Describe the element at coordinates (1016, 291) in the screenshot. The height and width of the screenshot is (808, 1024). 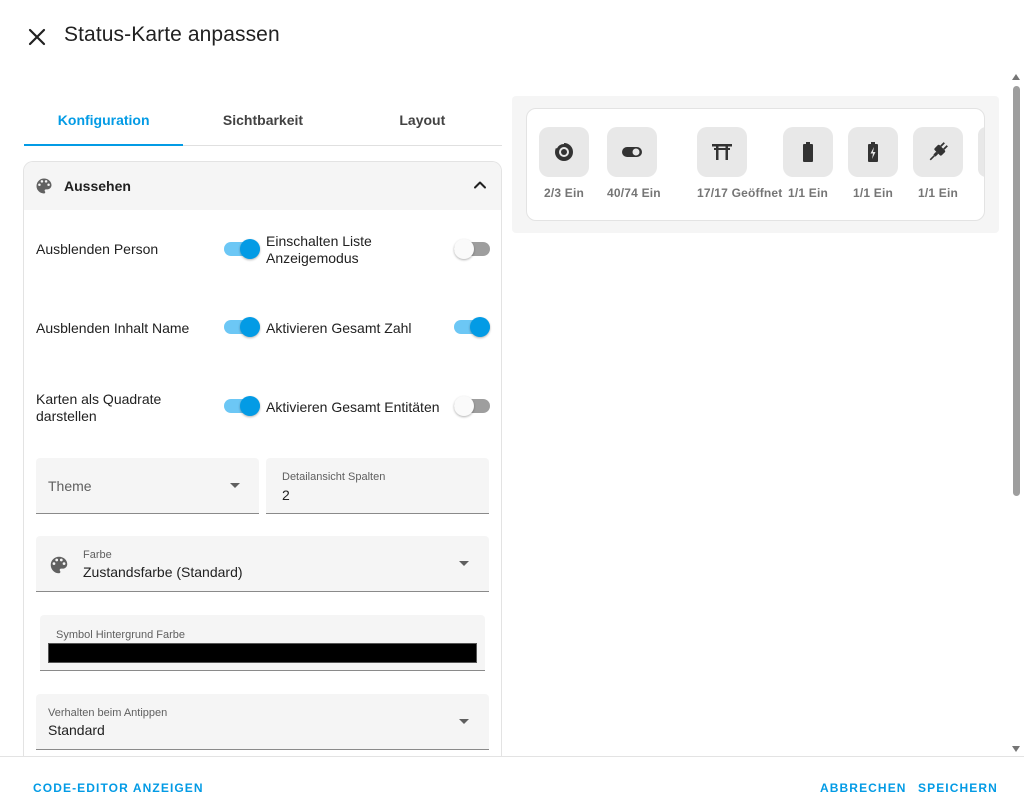
I see `scrollbar-thumb` at that location.